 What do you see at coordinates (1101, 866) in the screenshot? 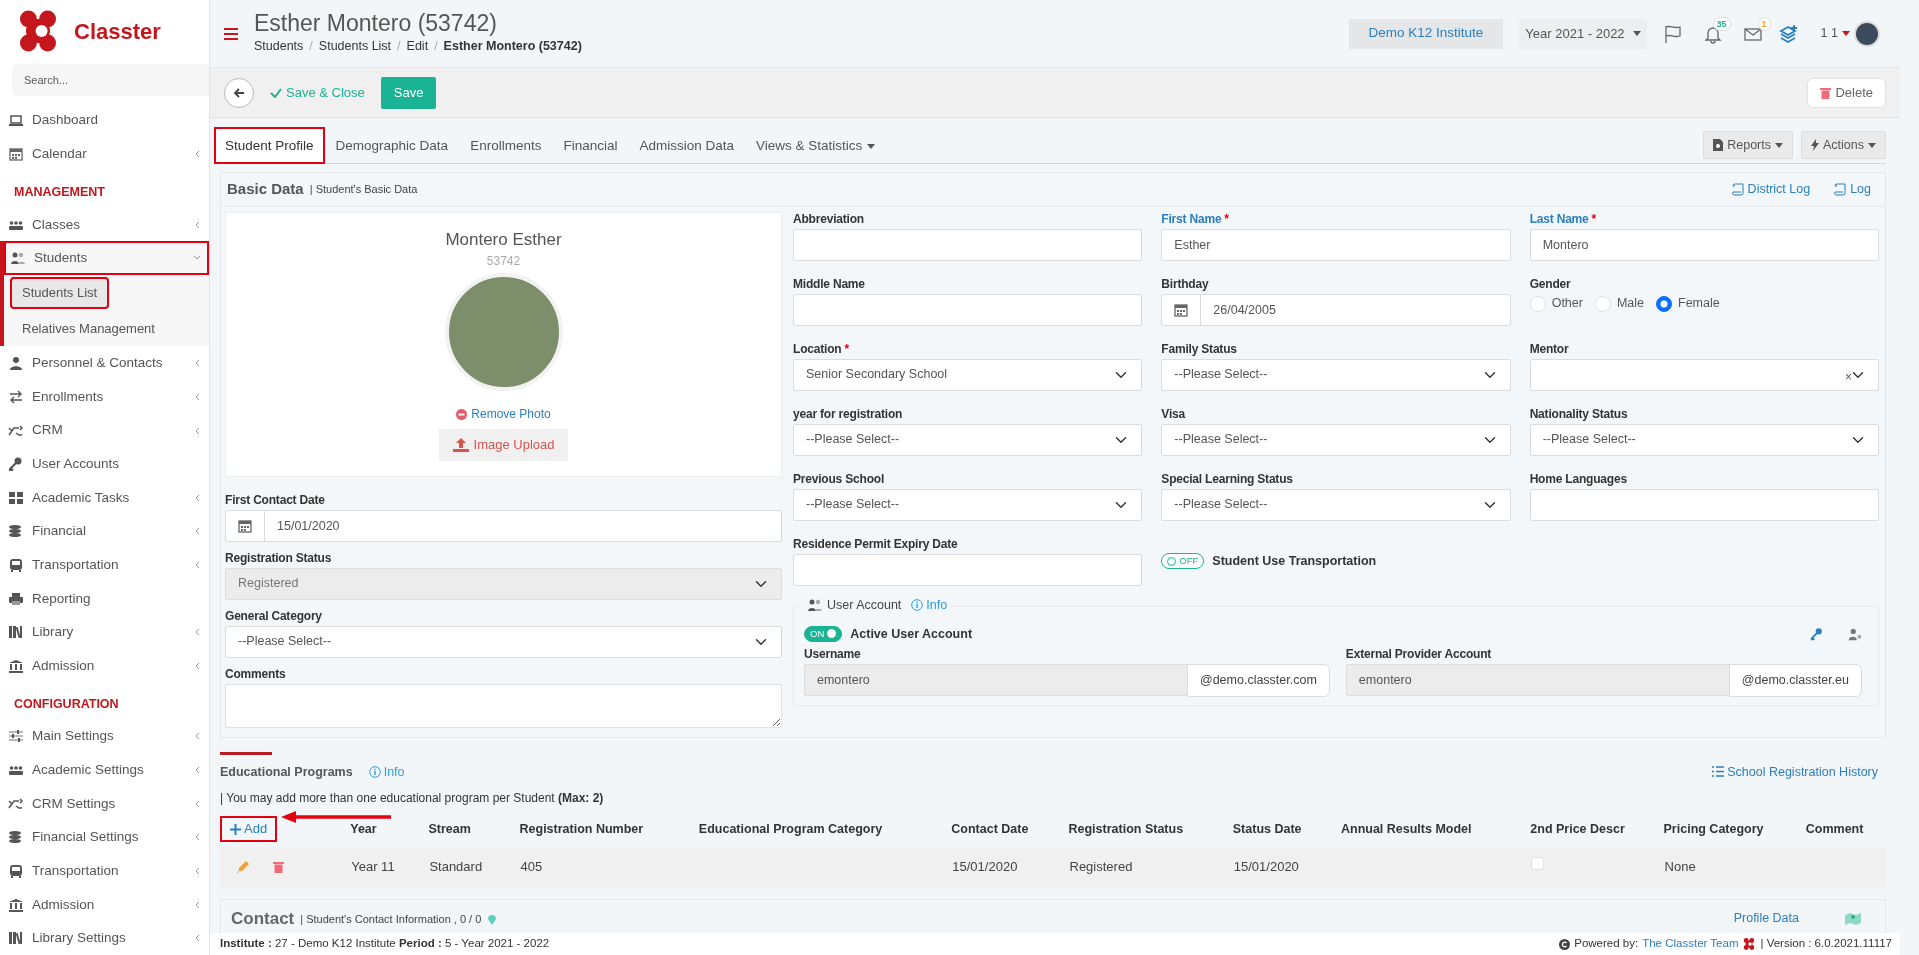
I see `table-cell: Registered` at bounding box center [1101, 866].